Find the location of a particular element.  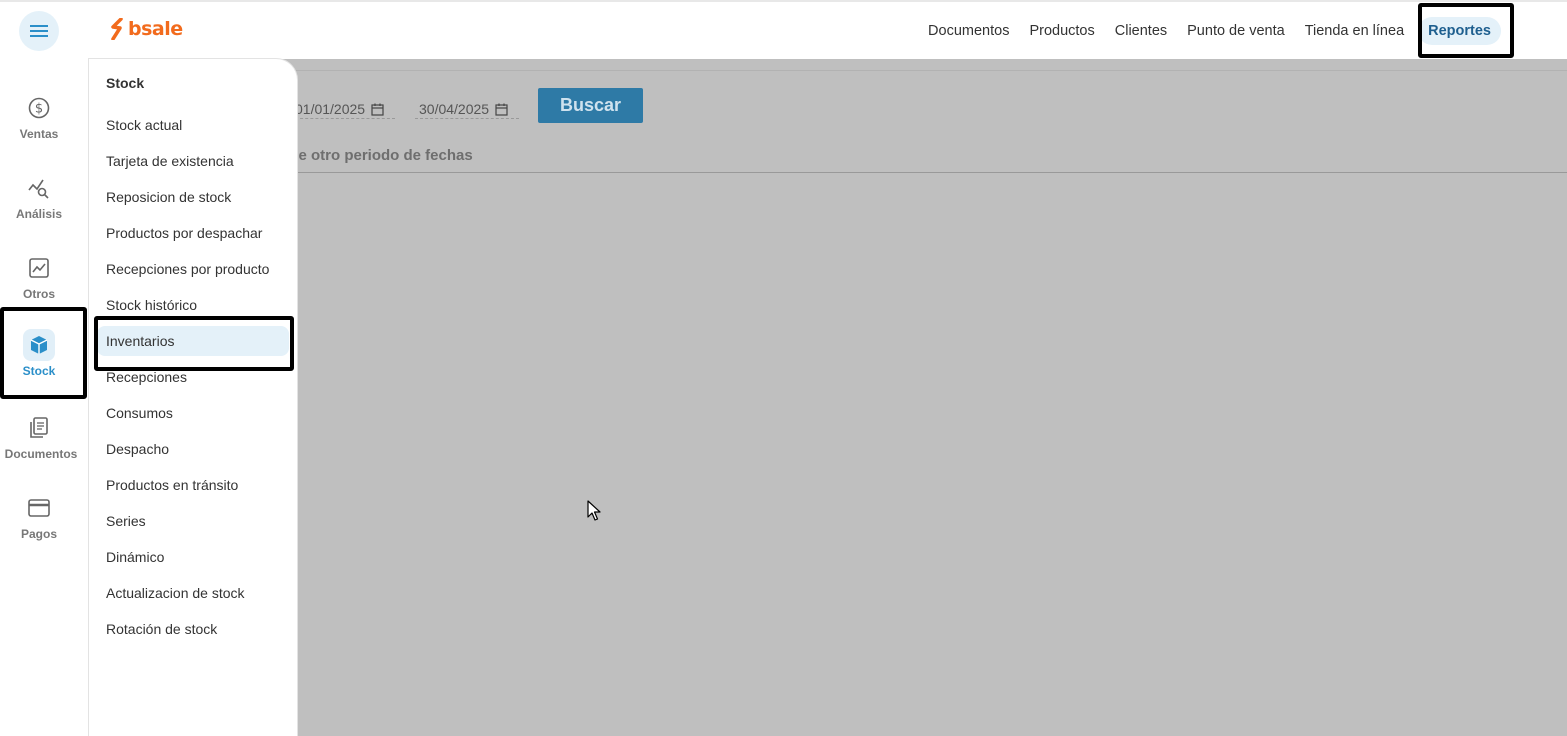

date-from-value: 01/01/2025 is located at coordinates (330, 109).